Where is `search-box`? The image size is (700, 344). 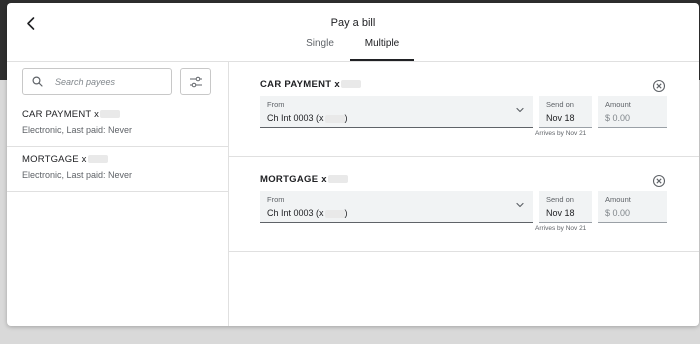 search-box is located at coordinates (97, 81).